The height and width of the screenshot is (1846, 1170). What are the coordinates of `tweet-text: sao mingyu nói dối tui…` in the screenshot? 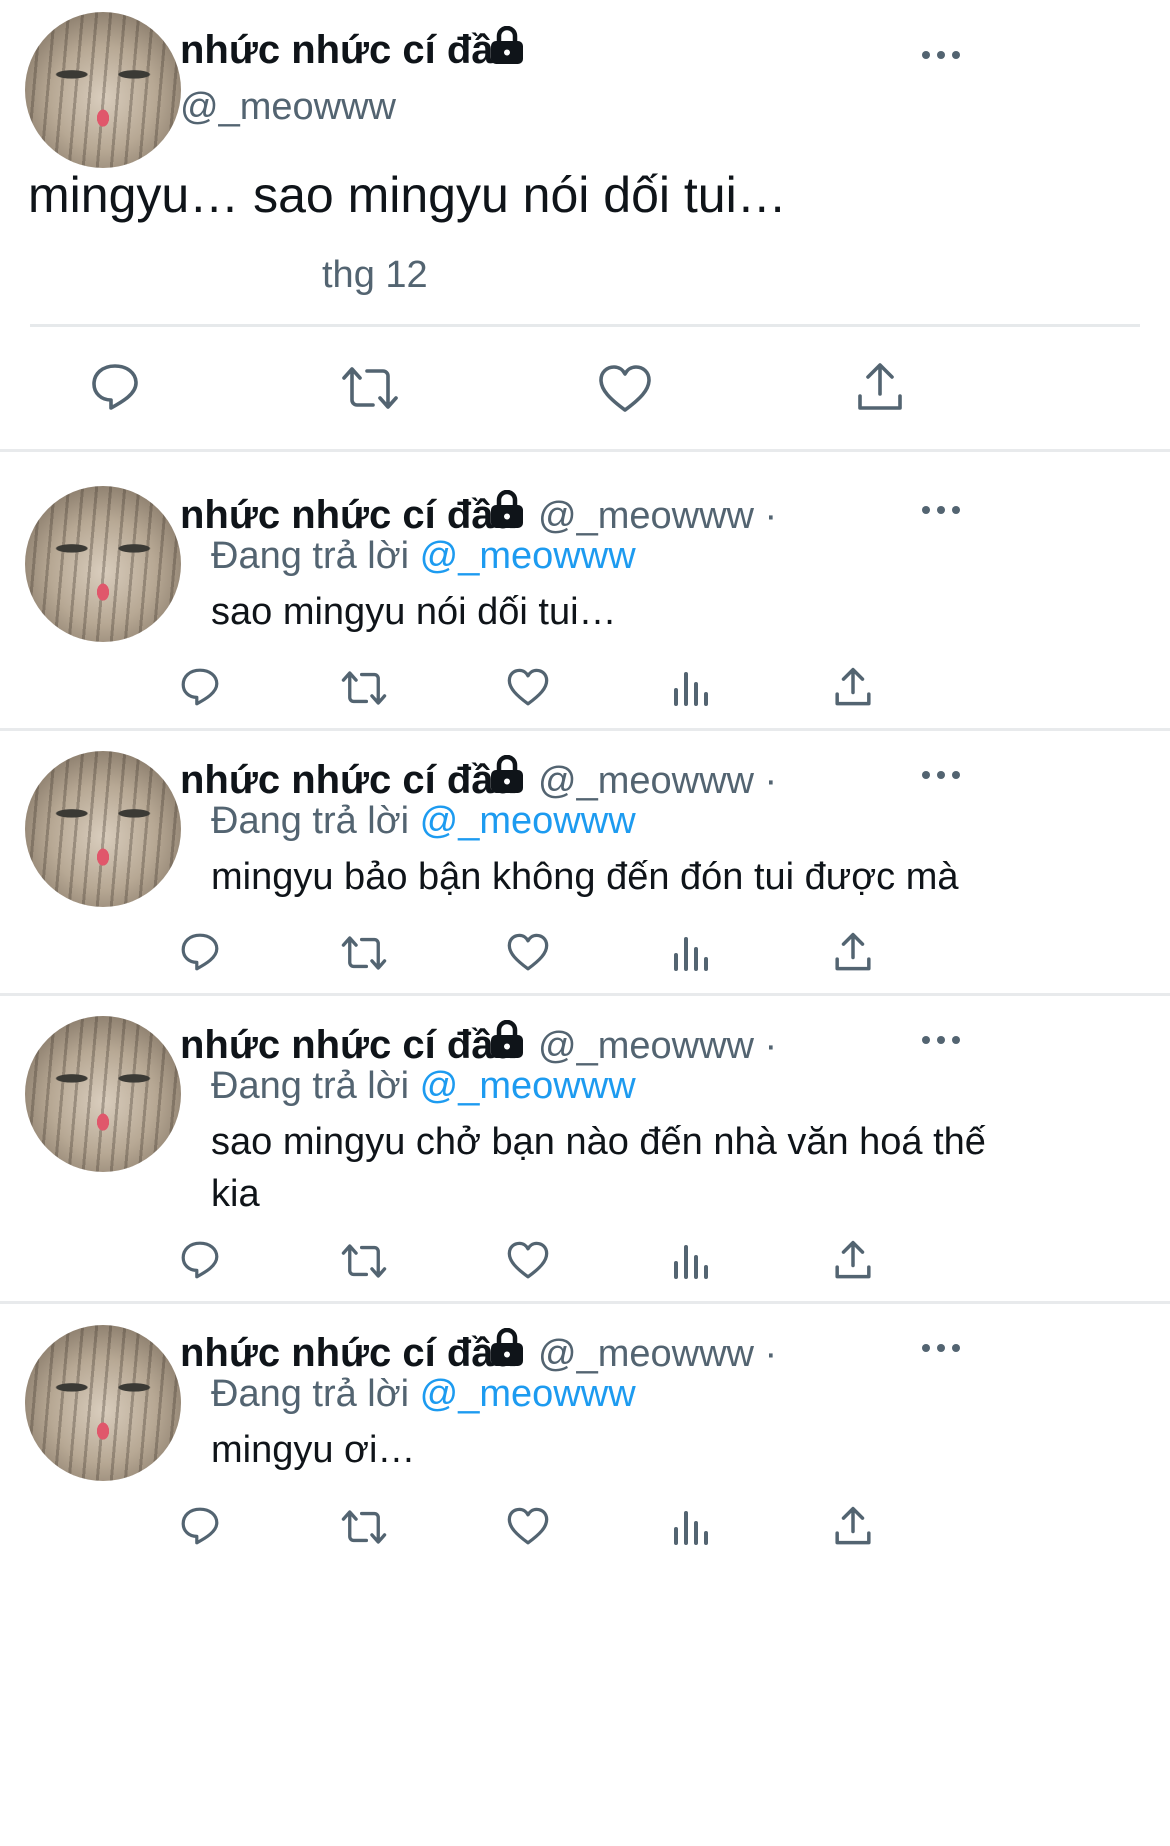 It's located at (414, 612).